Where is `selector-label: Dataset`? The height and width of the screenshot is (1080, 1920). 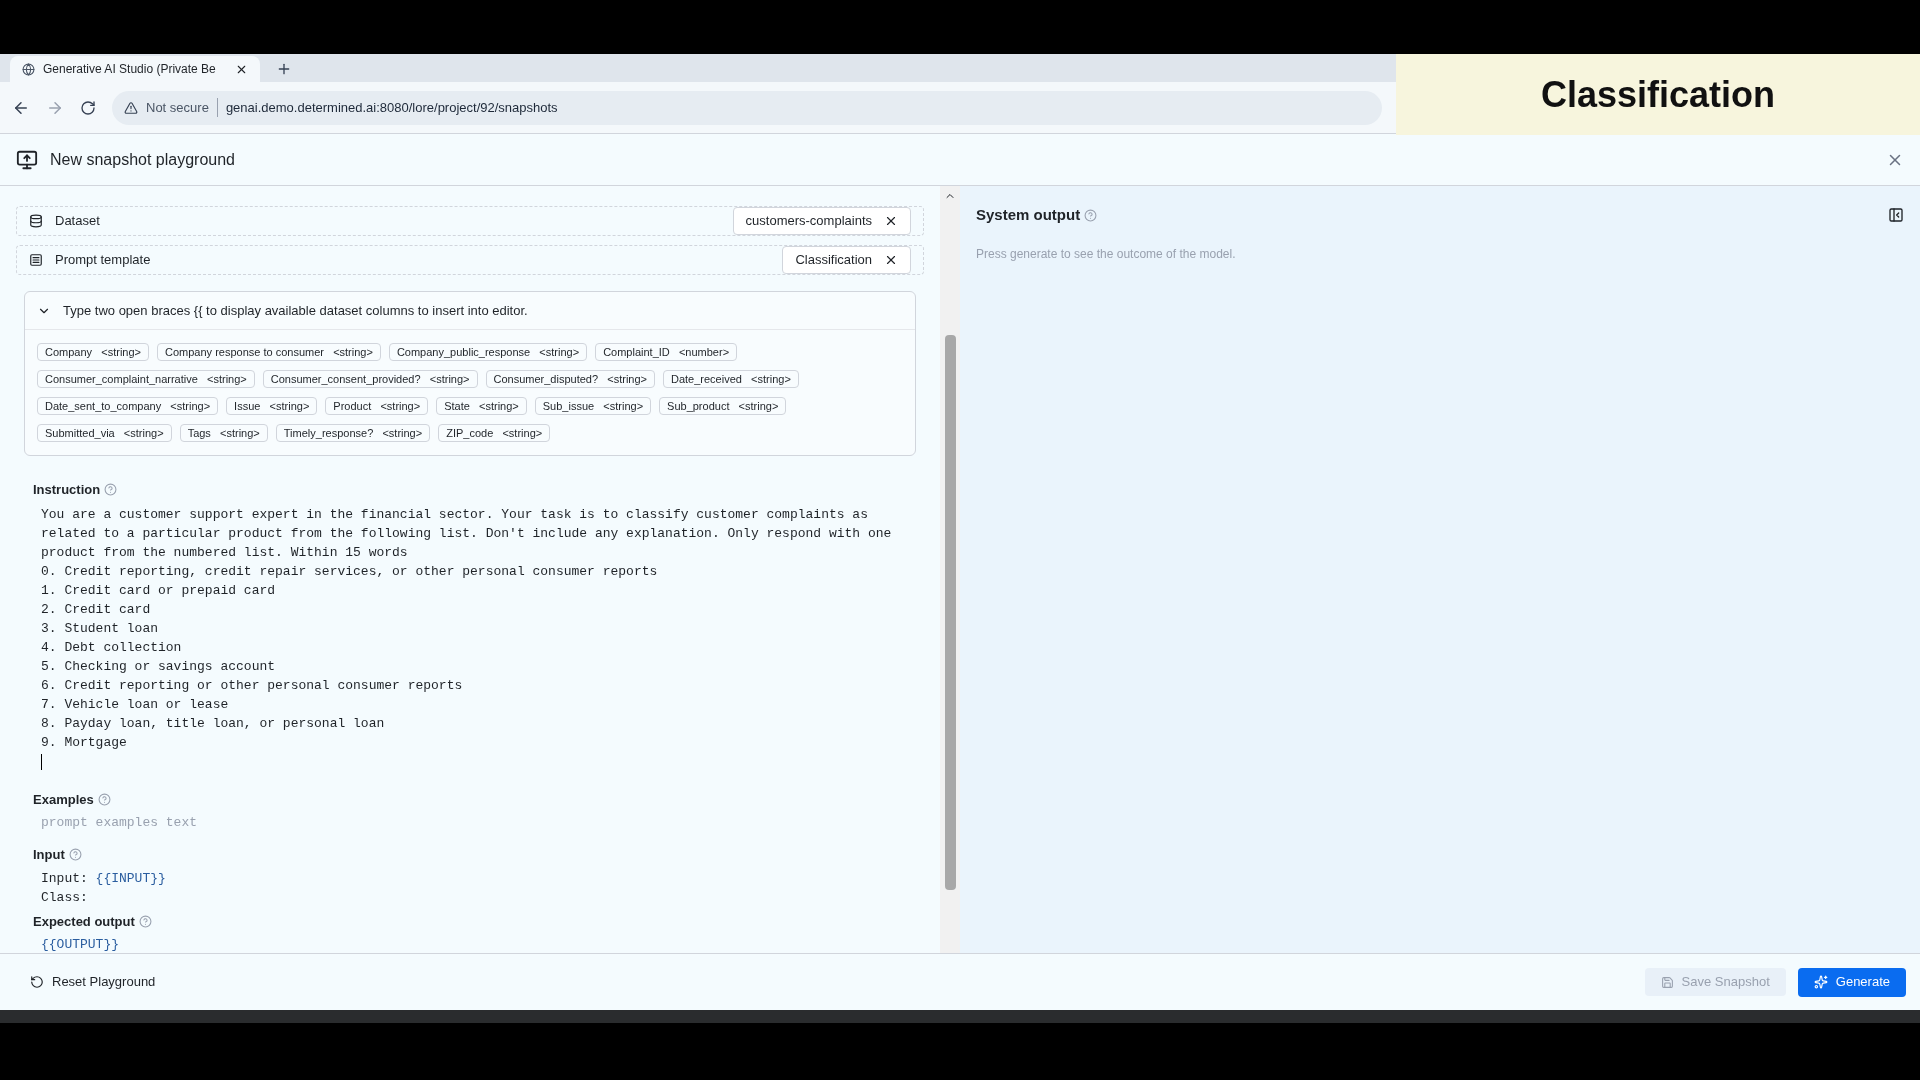 selector-label: Dataset is located at coordinates (78, 221).